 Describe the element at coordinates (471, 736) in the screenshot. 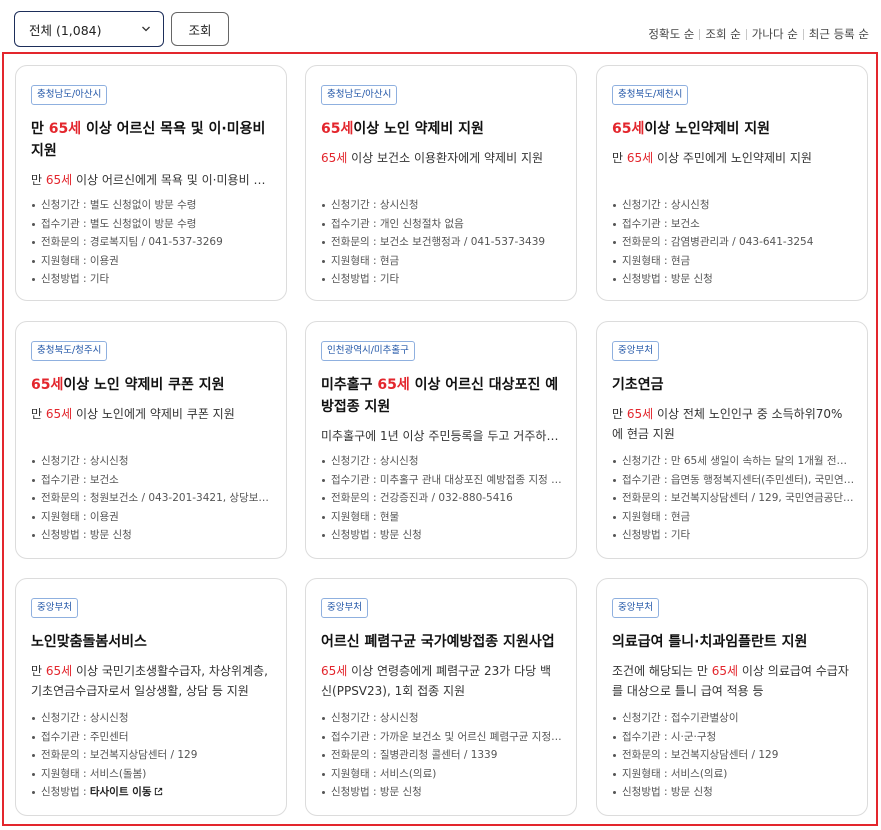

I see `detail-value: 가까운 보건소 및 어르신 폐렴구균 지정의료기관` at that location.